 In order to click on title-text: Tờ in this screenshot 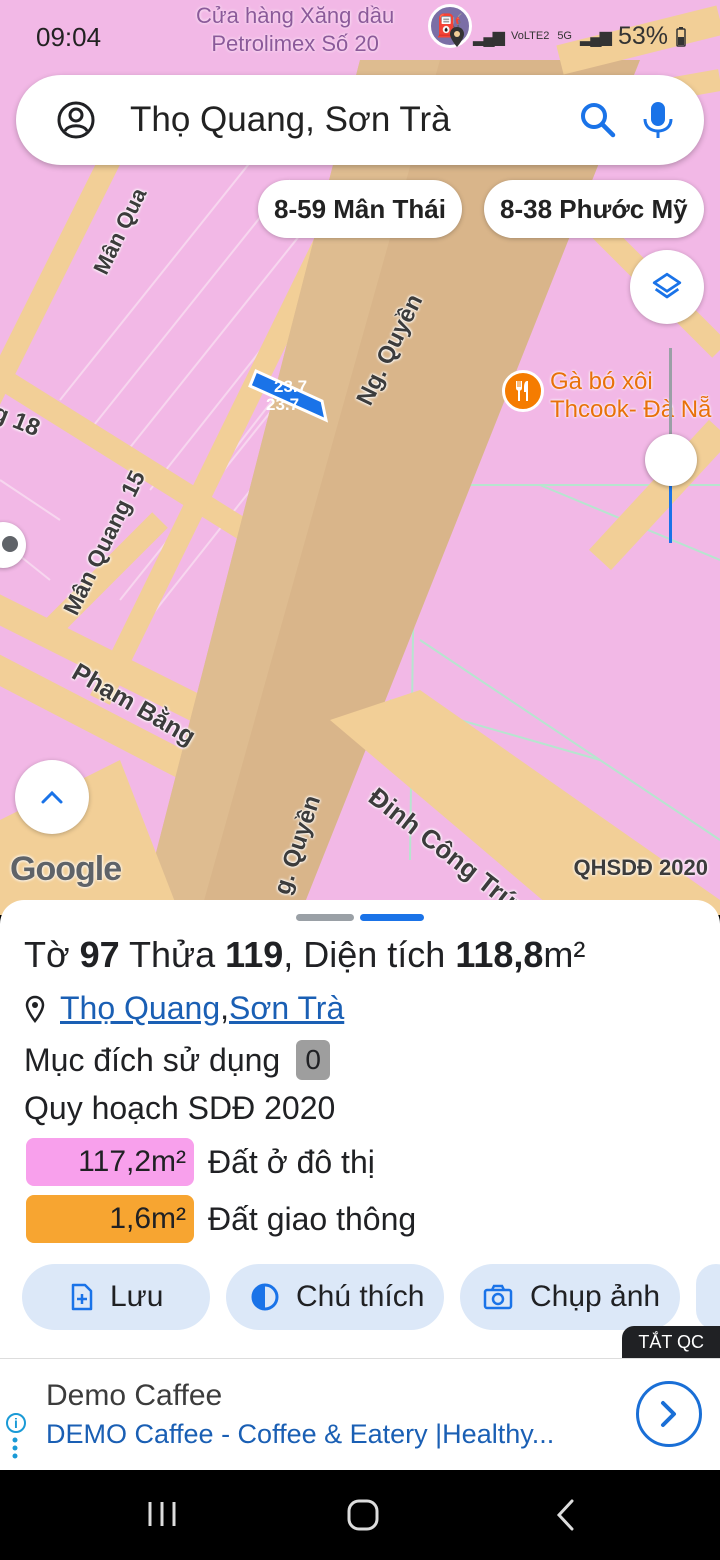, I will do `click(52, 954)`.